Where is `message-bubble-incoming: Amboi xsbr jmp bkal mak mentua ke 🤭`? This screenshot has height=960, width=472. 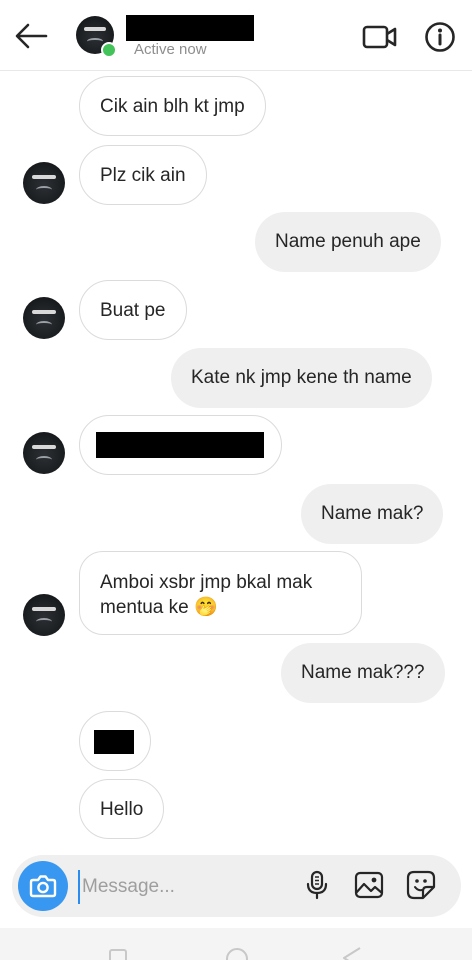 message-bubble-incoming: Amboi xsbr jmp bkal mak mentua ke 🤭 is located at coordinates (220, 593).